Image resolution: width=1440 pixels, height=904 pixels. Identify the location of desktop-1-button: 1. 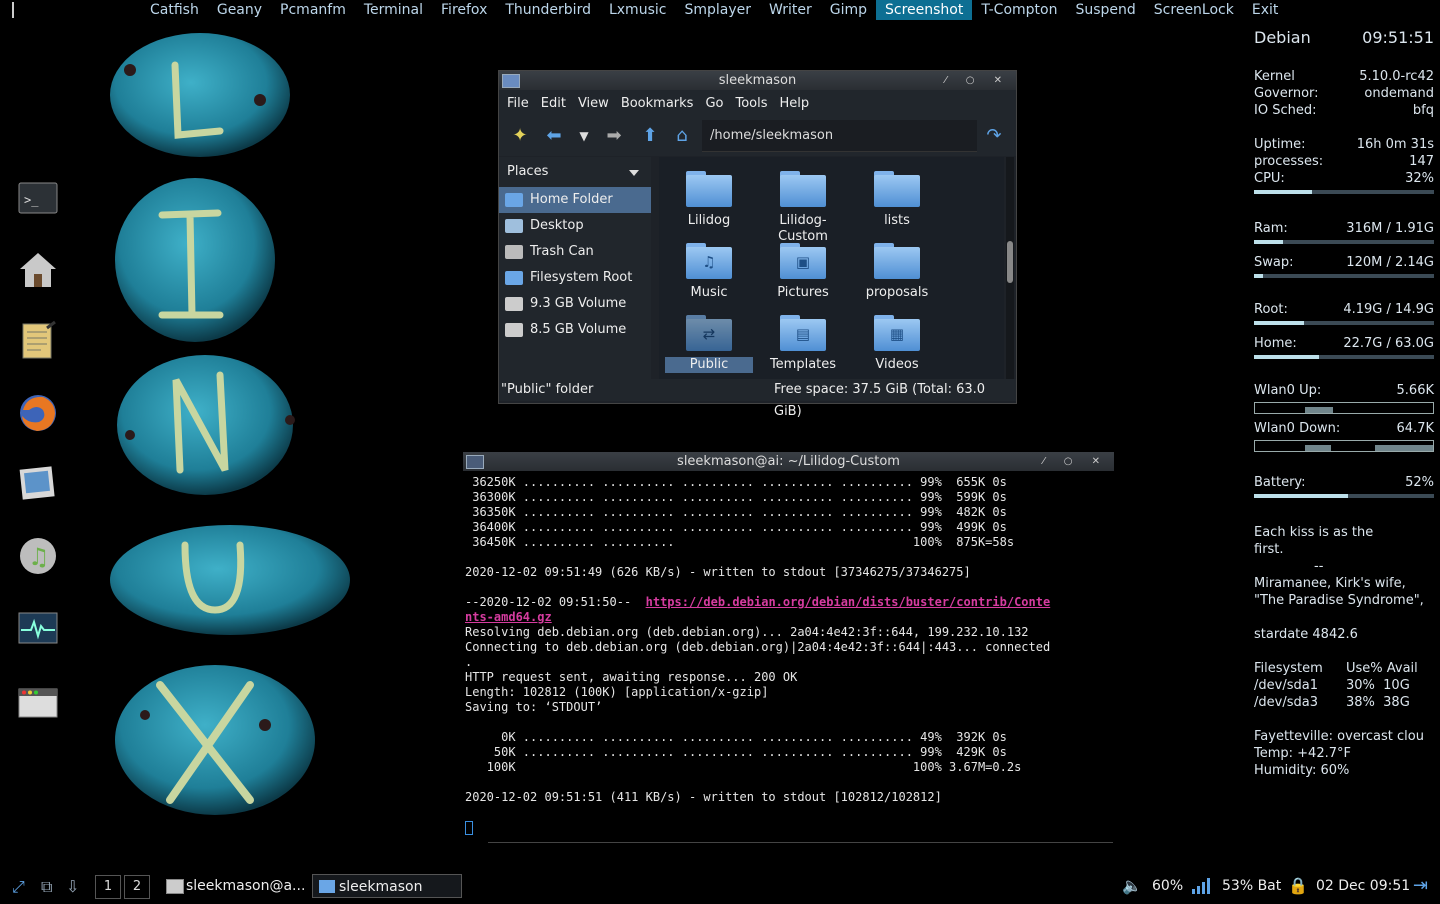
(108, 887).